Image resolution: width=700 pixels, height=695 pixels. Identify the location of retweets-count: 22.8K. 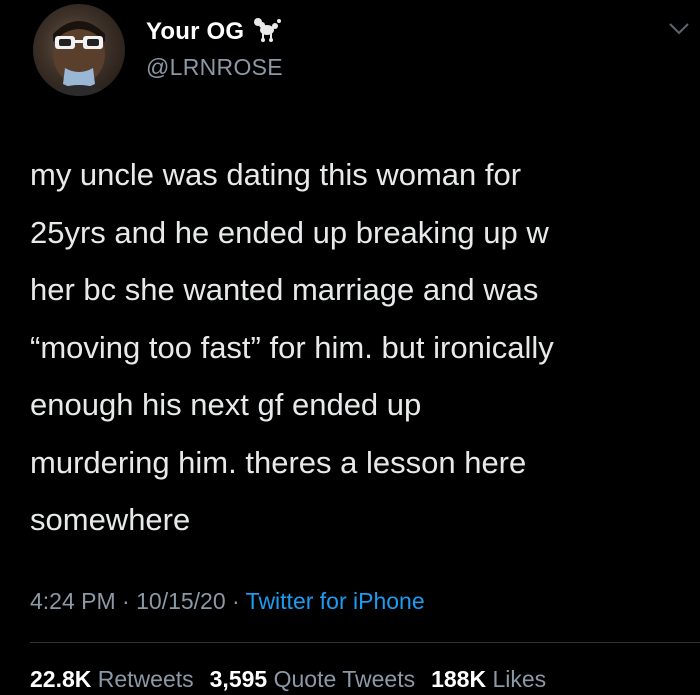
(61, 679).